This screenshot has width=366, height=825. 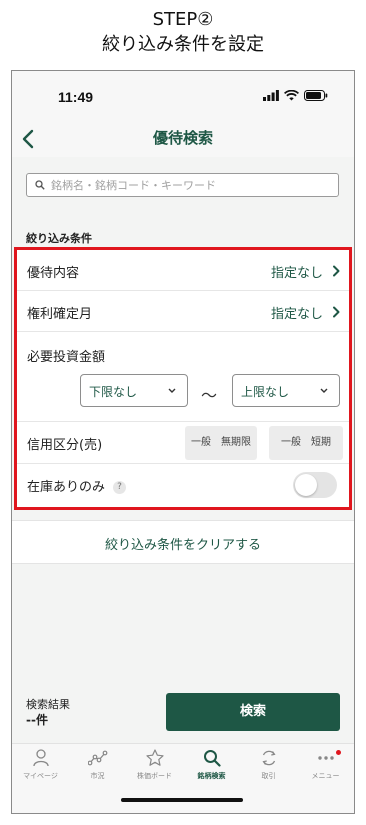 I want to click on clear-area: 絞り込み条件をクリアする, so click(x=183, y=542).